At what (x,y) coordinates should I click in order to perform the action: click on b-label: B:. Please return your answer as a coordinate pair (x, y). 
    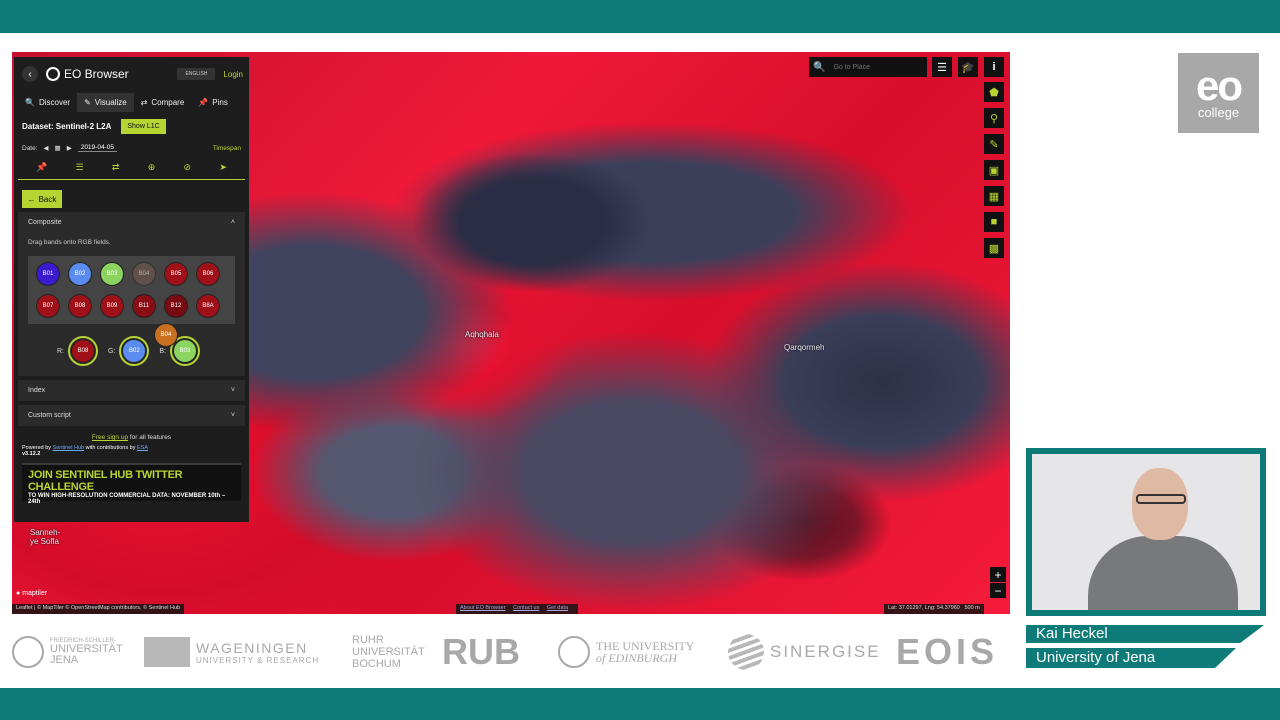
    Looking at the image, I should click on (162, 351).